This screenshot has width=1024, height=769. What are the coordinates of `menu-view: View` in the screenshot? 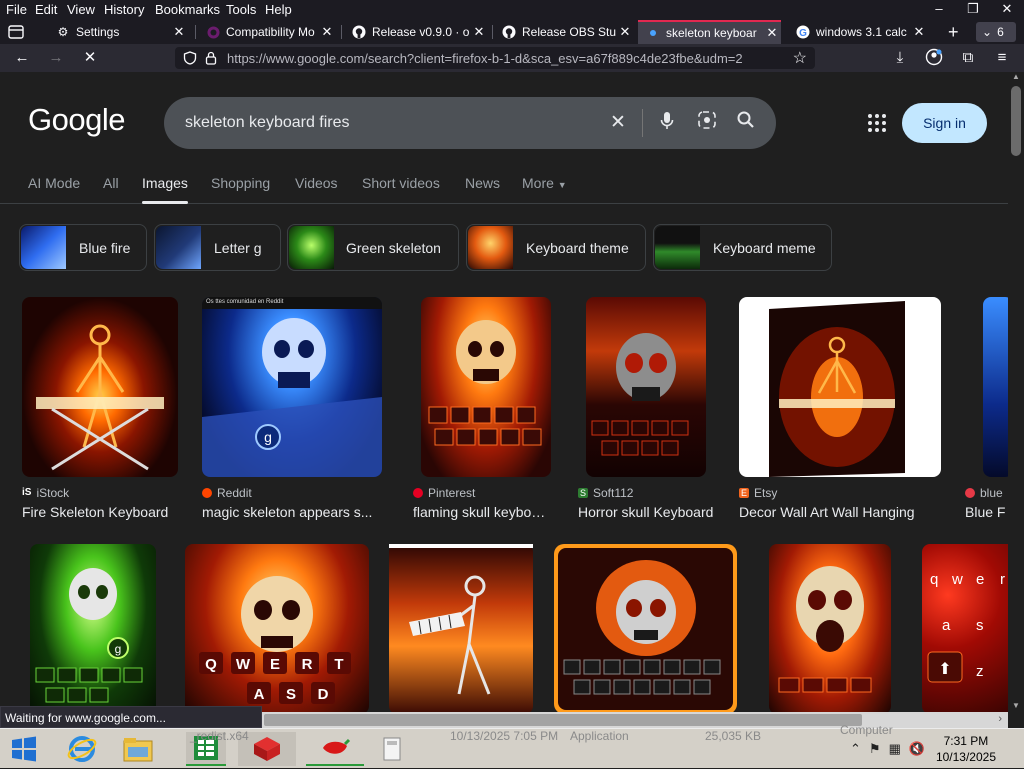 It's located at (81, 9).